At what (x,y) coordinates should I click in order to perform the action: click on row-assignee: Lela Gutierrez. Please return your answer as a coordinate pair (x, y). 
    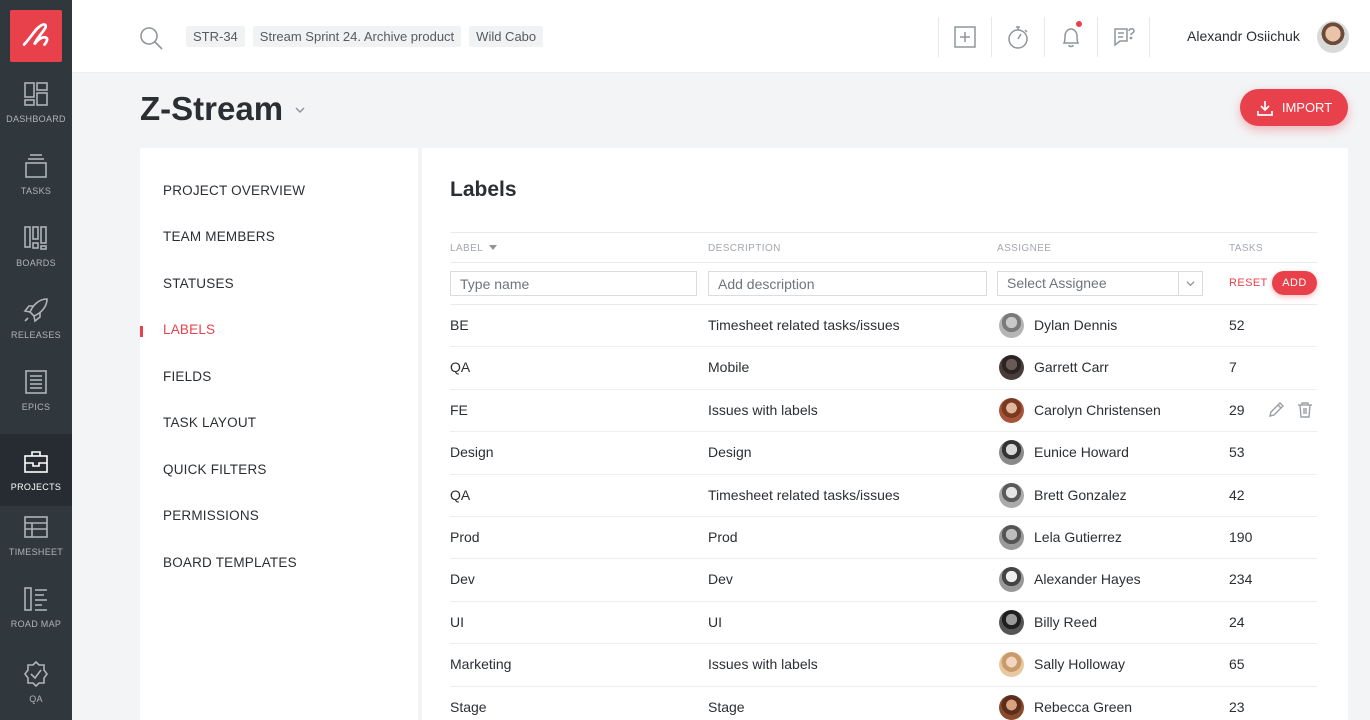
    Looking at the image, I should click on (1078, 536).